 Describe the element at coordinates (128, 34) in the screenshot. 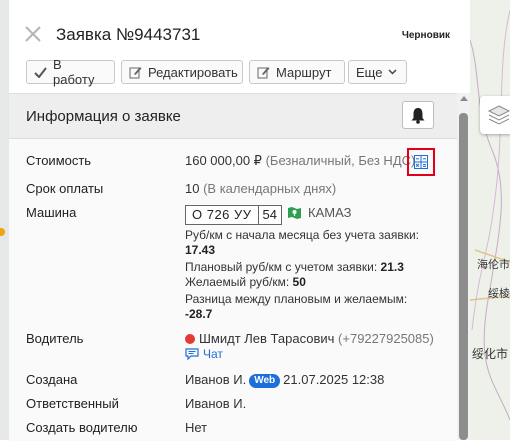

I see `page-title: Заявка №9443731` at that location.